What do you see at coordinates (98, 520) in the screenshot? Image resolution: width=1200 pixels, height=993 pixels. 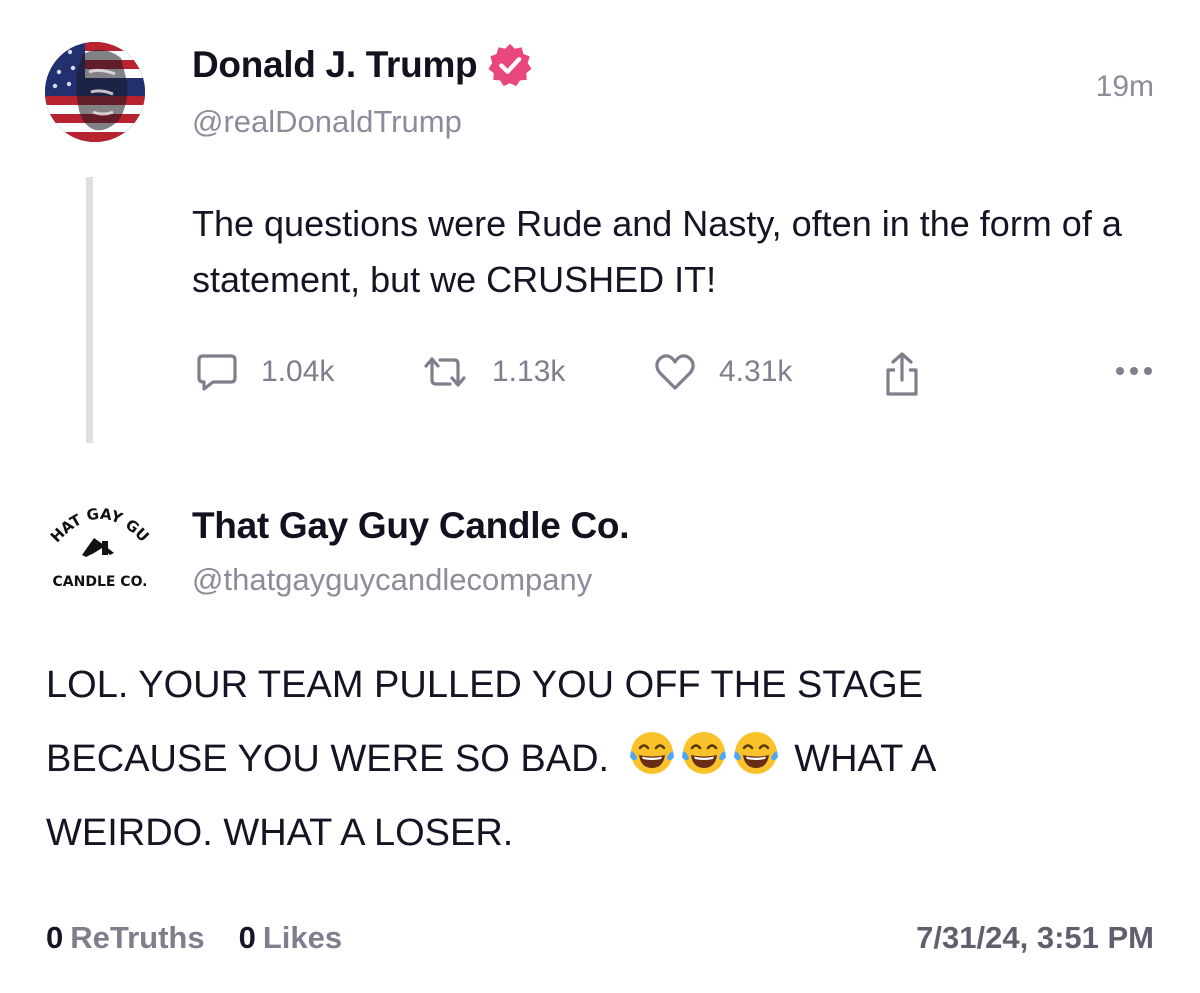 I see `svg-text: THAT GAY GUY` at bounding box center [98, 520].